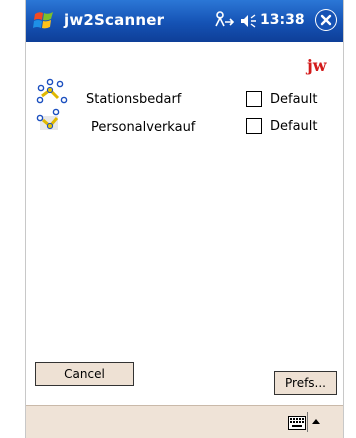  I want to click on divider, so click(307, 422).